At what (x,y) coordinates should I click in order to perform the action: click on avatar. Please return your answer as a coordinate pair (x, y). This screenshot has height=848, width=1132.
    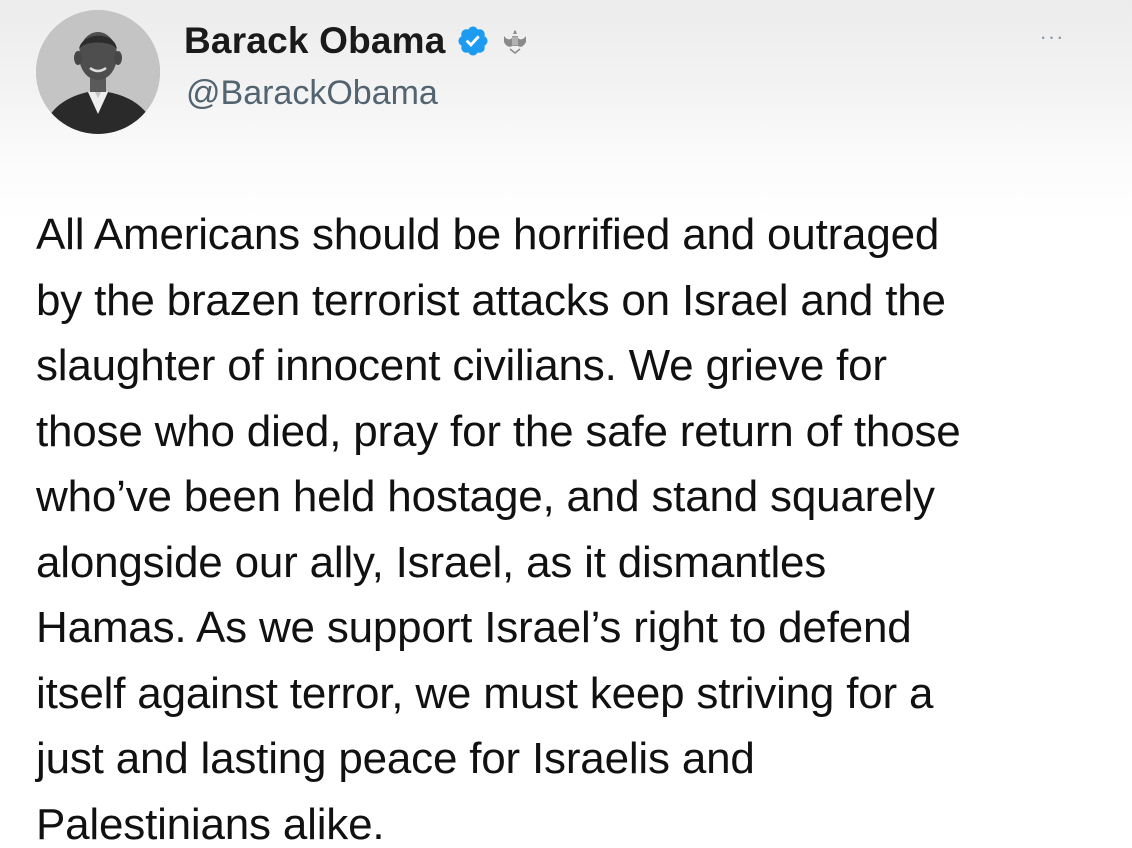
    Looking at the image, I should click on (98, 72).